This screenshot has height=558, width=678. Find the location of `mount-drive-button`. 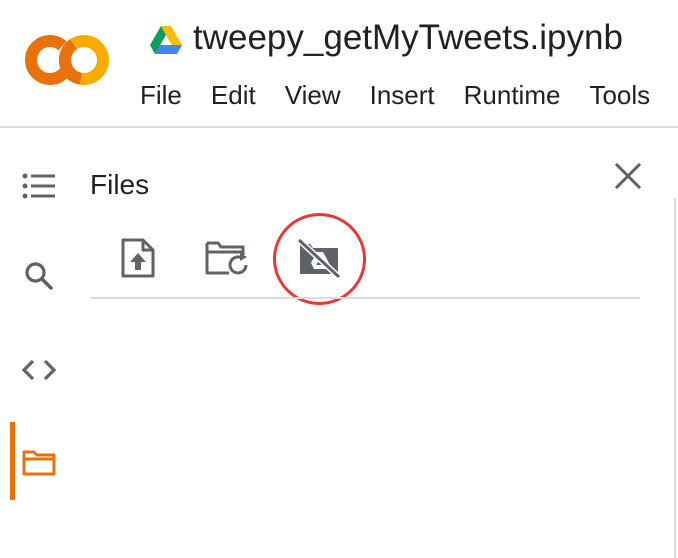

mount-drive-button is located at coordinates (318, 258).